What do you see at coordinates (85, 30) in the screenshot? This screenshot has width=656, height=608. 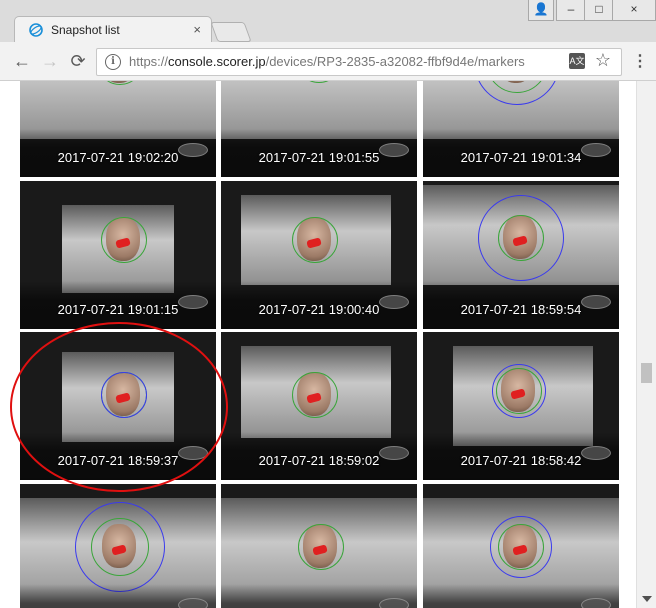 I see `tab-title: Snapshot list` at bounding box center [85, 30].